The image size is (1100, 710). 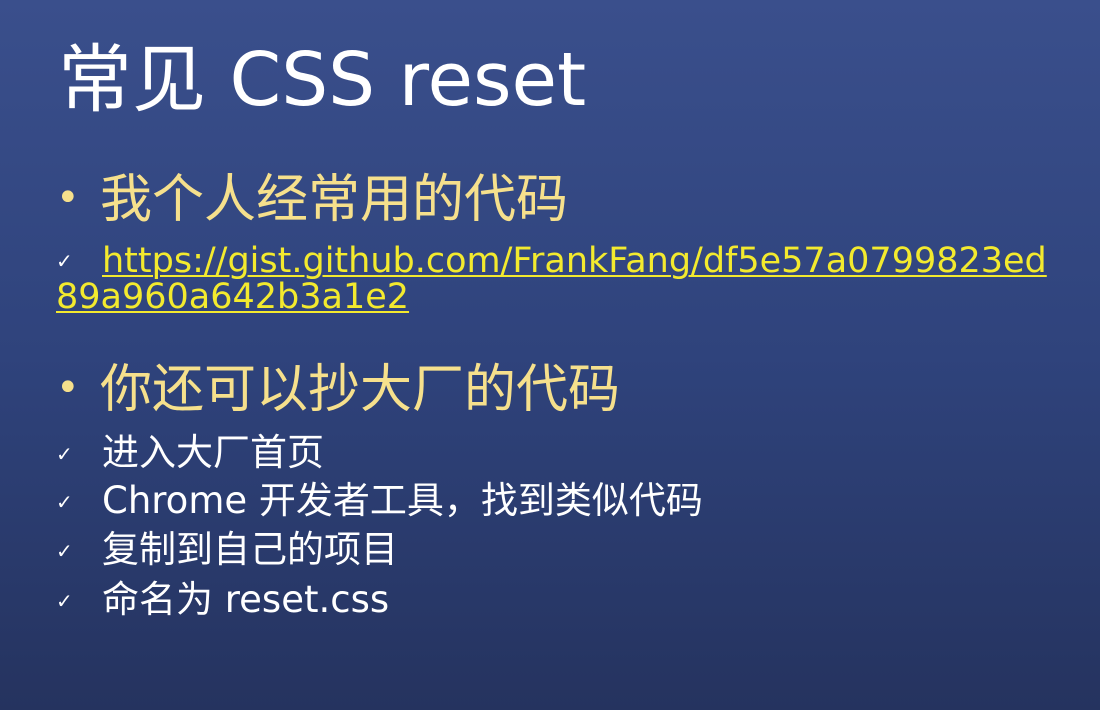 I want to click on list-item: ✓ Chrome 开发者工具，找到类似代码, so click(x=379, y=500).